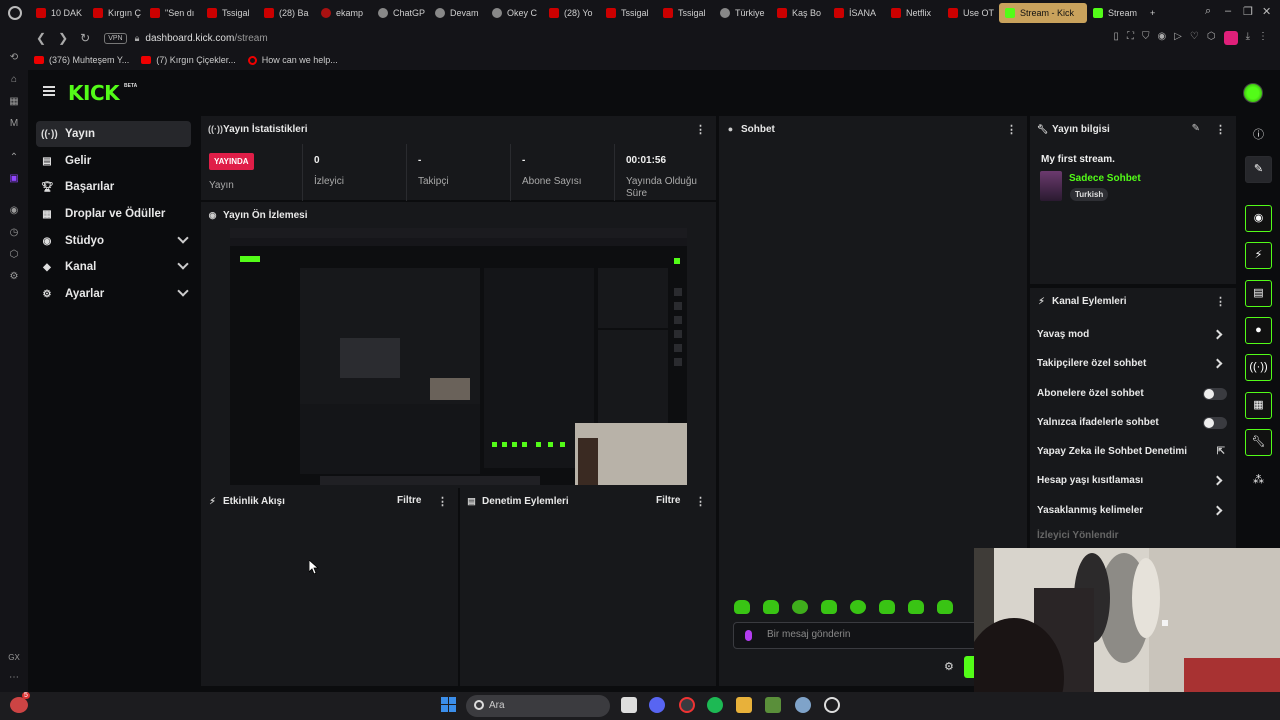 The height and width of the screenshot is (720, 1280). What do you see at coordinates (1228, 11) in the screenshot?
I see `minimize-icon: –` at bounding box center [1228, 11].